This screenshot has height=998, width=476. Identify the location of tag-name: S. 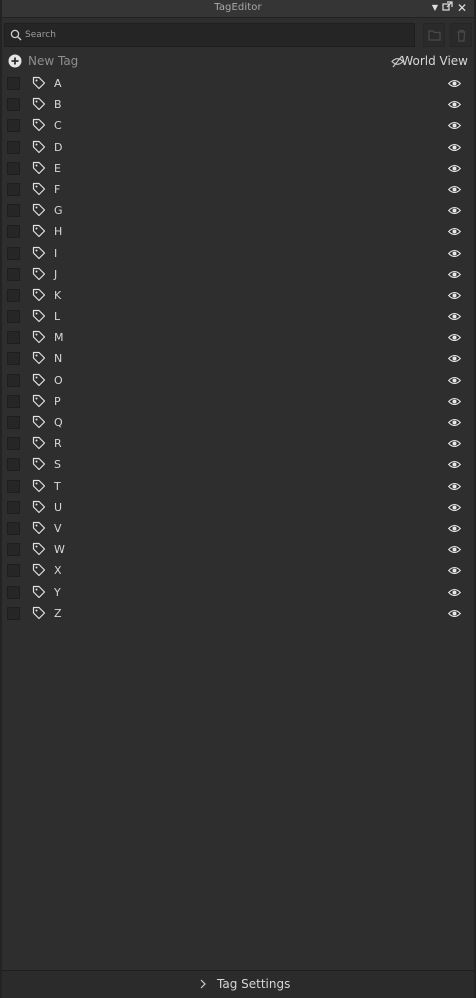
(57, 465).